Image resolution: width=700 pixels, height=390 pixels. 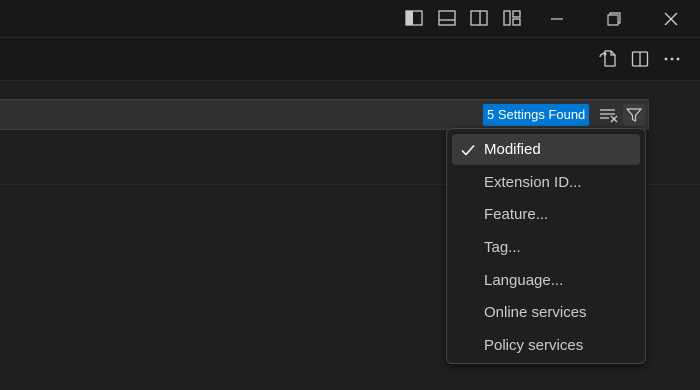 What do you see at coordinates (608, 59) in the screenshot?
I see `open-settings-json-icon` at bounding box center [608, 59].